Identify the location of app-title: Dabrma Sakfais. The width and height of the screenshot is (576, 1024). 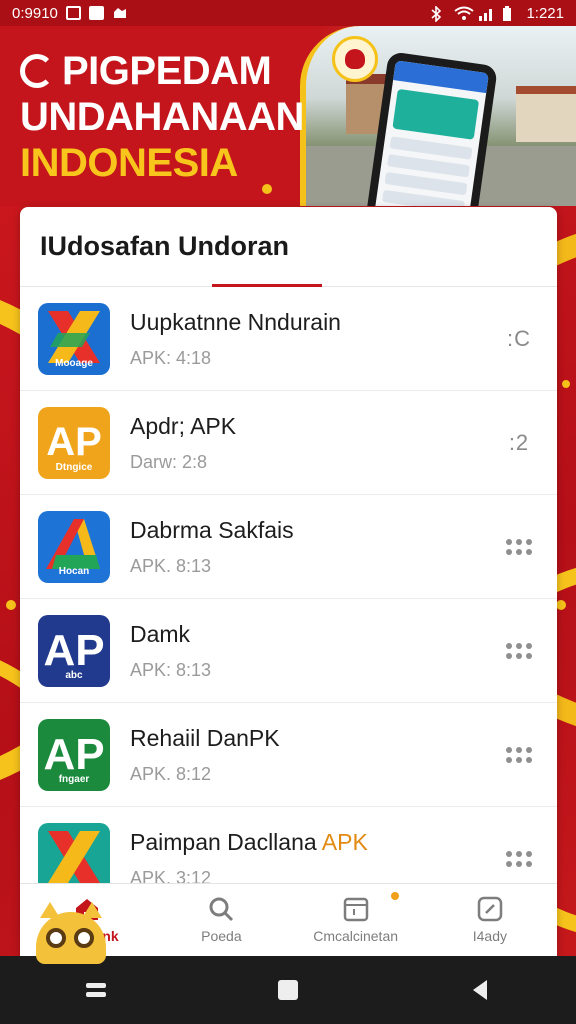
(212, 529).